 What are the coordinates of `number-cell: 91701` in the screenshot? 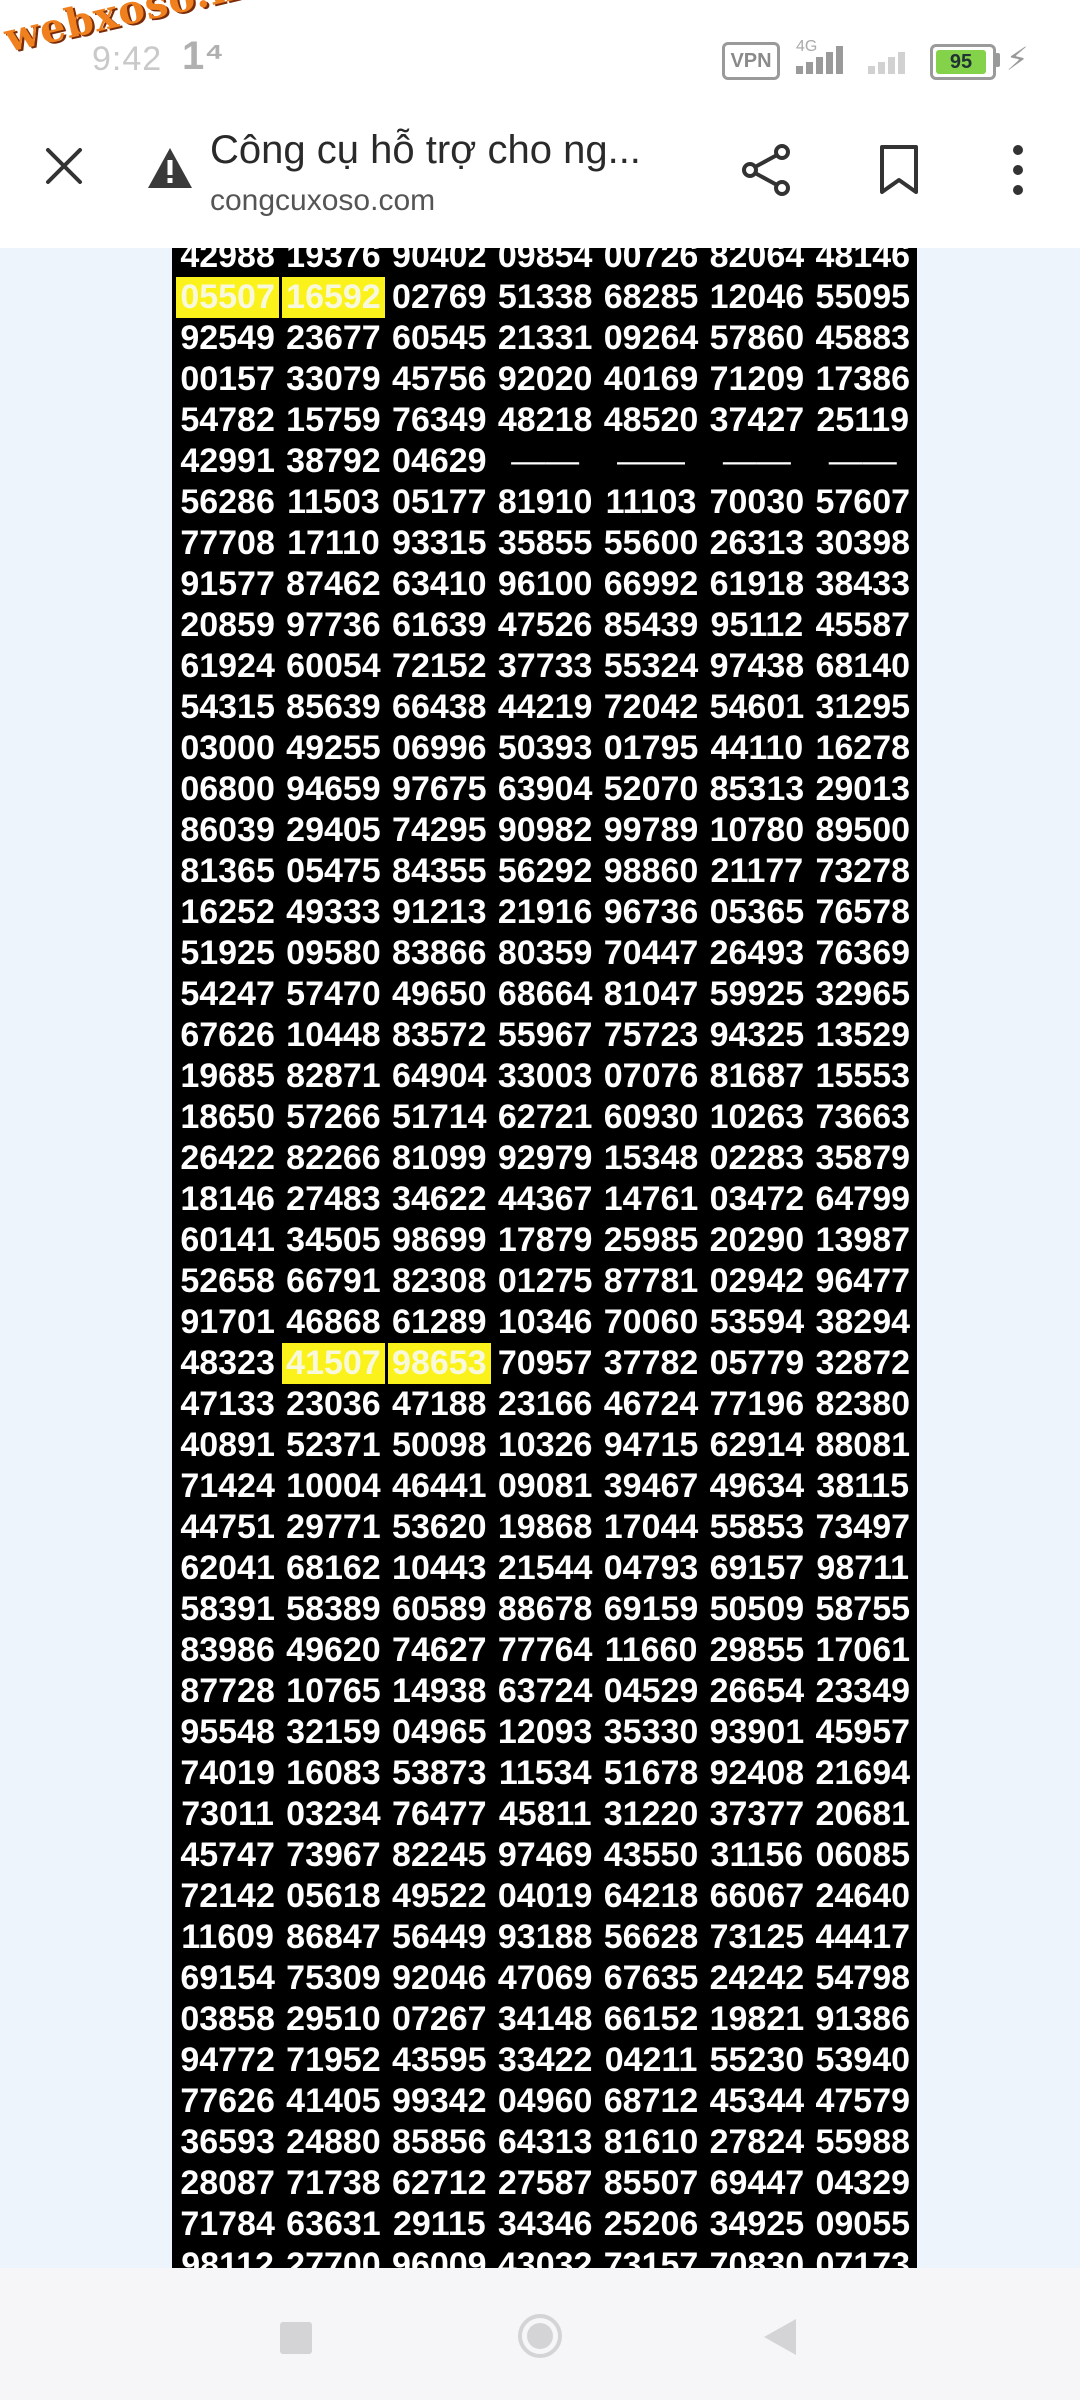 It's located at (227, 1322).